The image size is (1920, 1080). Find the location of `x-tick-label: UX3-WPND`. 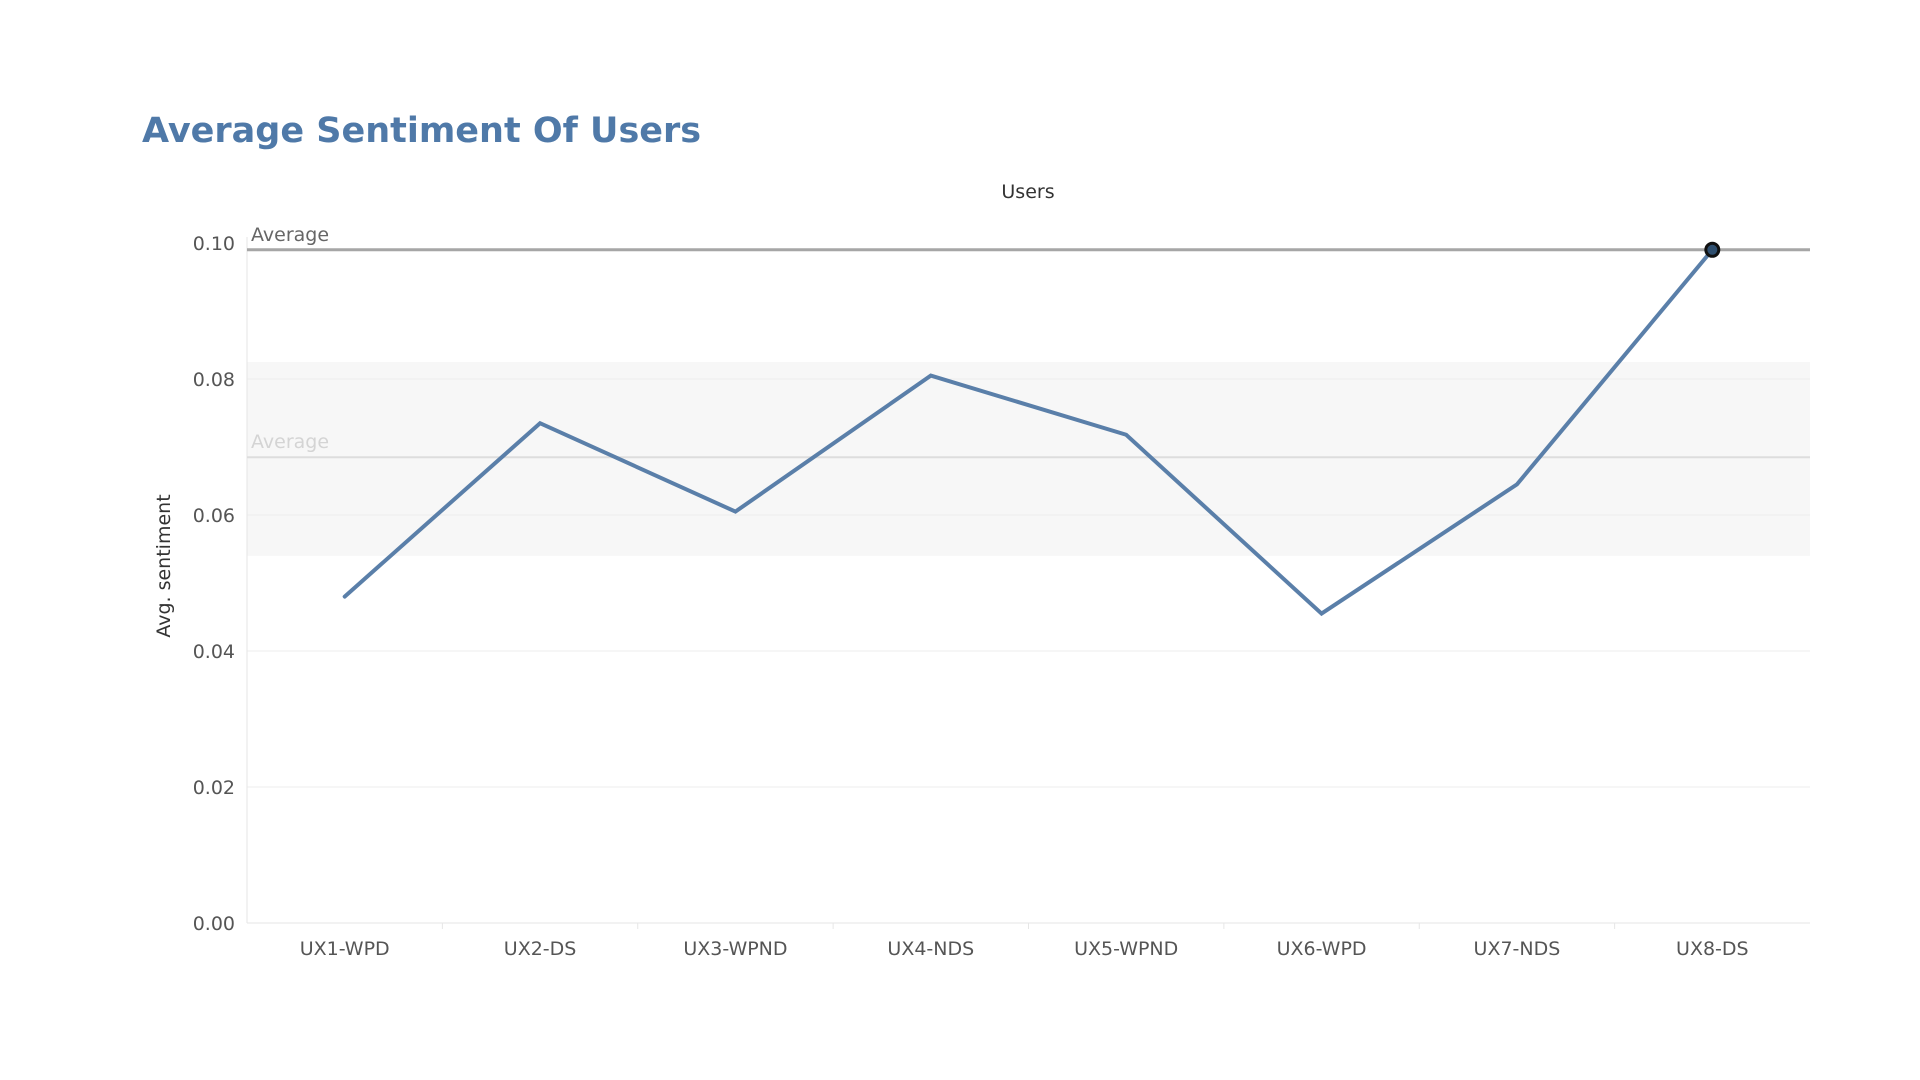

x-tick-label: UX3-WPND is located at coordinates (735, 949).